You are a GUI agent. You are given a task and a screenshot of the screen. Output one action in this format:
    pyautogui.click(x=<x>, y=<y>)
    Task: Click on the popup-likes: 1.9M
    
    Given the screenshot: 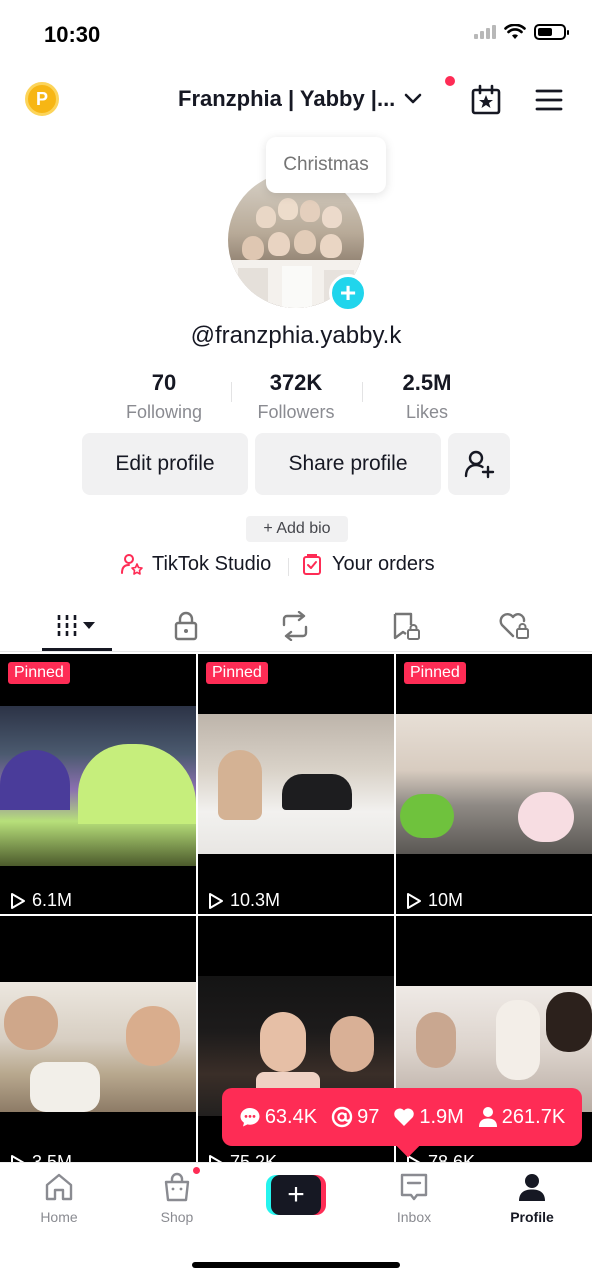 What is the action you would take?
    pyautogui.click(x=428, y=1117)
    